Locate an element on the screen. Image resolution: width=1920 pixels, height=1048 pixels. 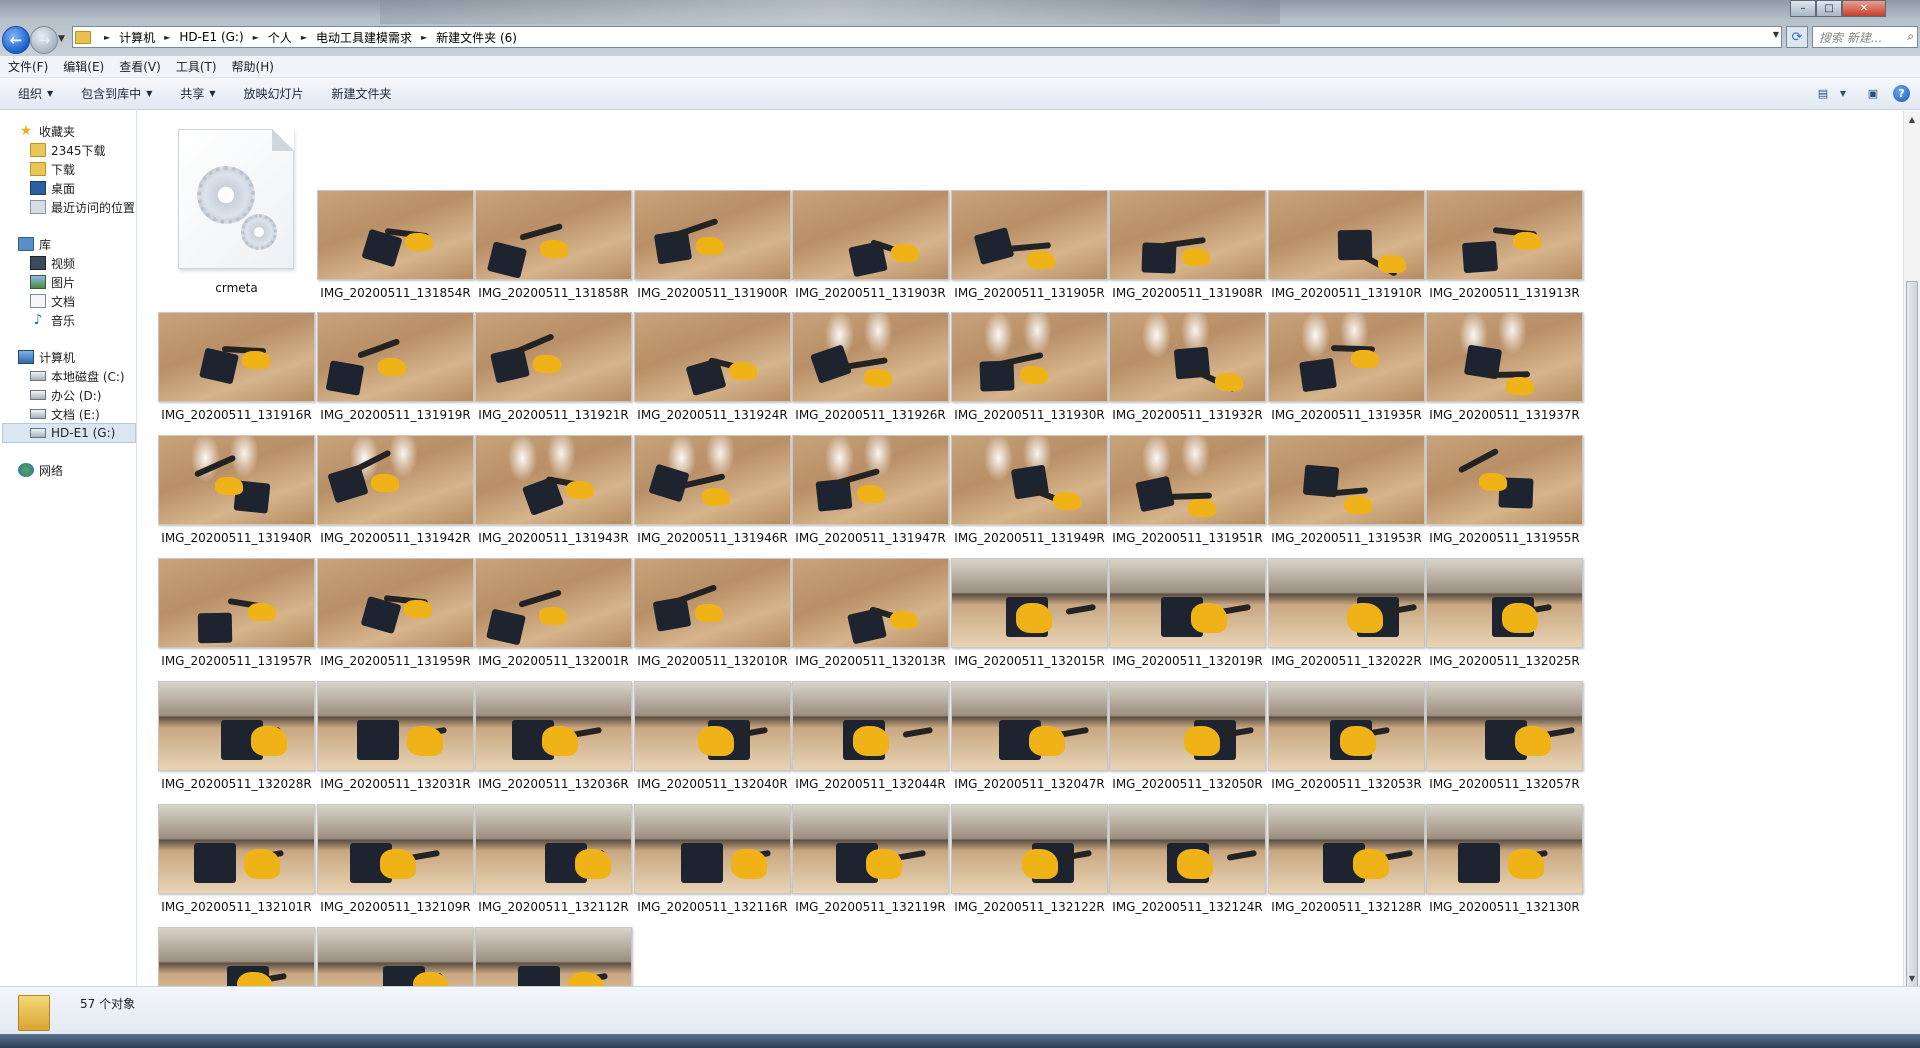
file-item: IMG_20200511_132022R is located at coordinates (1336, 613).